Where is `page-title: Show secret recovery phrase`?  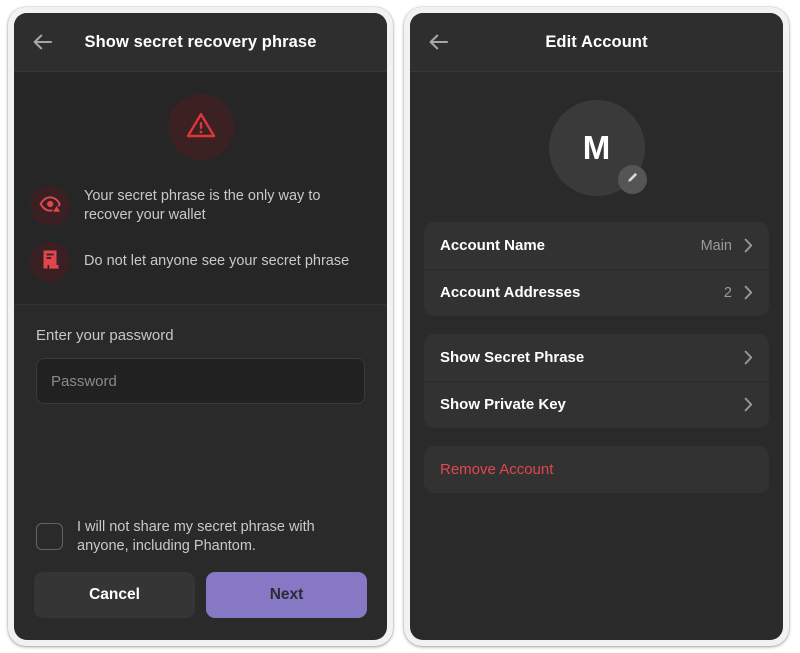
page-title: Show secret recovery phrase is located at coordinates (200, 41).